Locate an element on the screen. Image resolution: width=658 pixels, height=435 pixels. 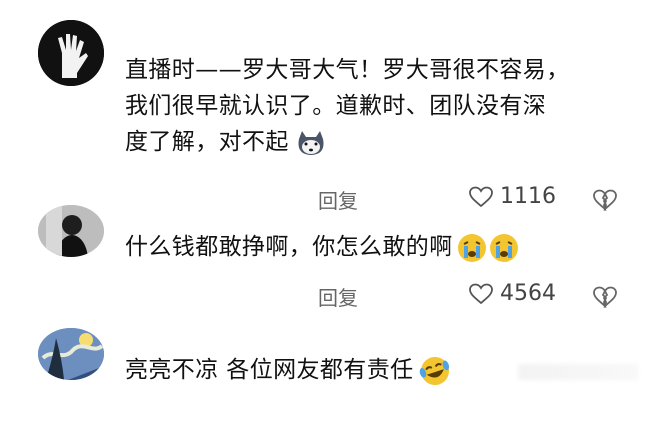
comment-line: 亮亮不凉 各位网友都有责任 is located at coordinates (269, 370).